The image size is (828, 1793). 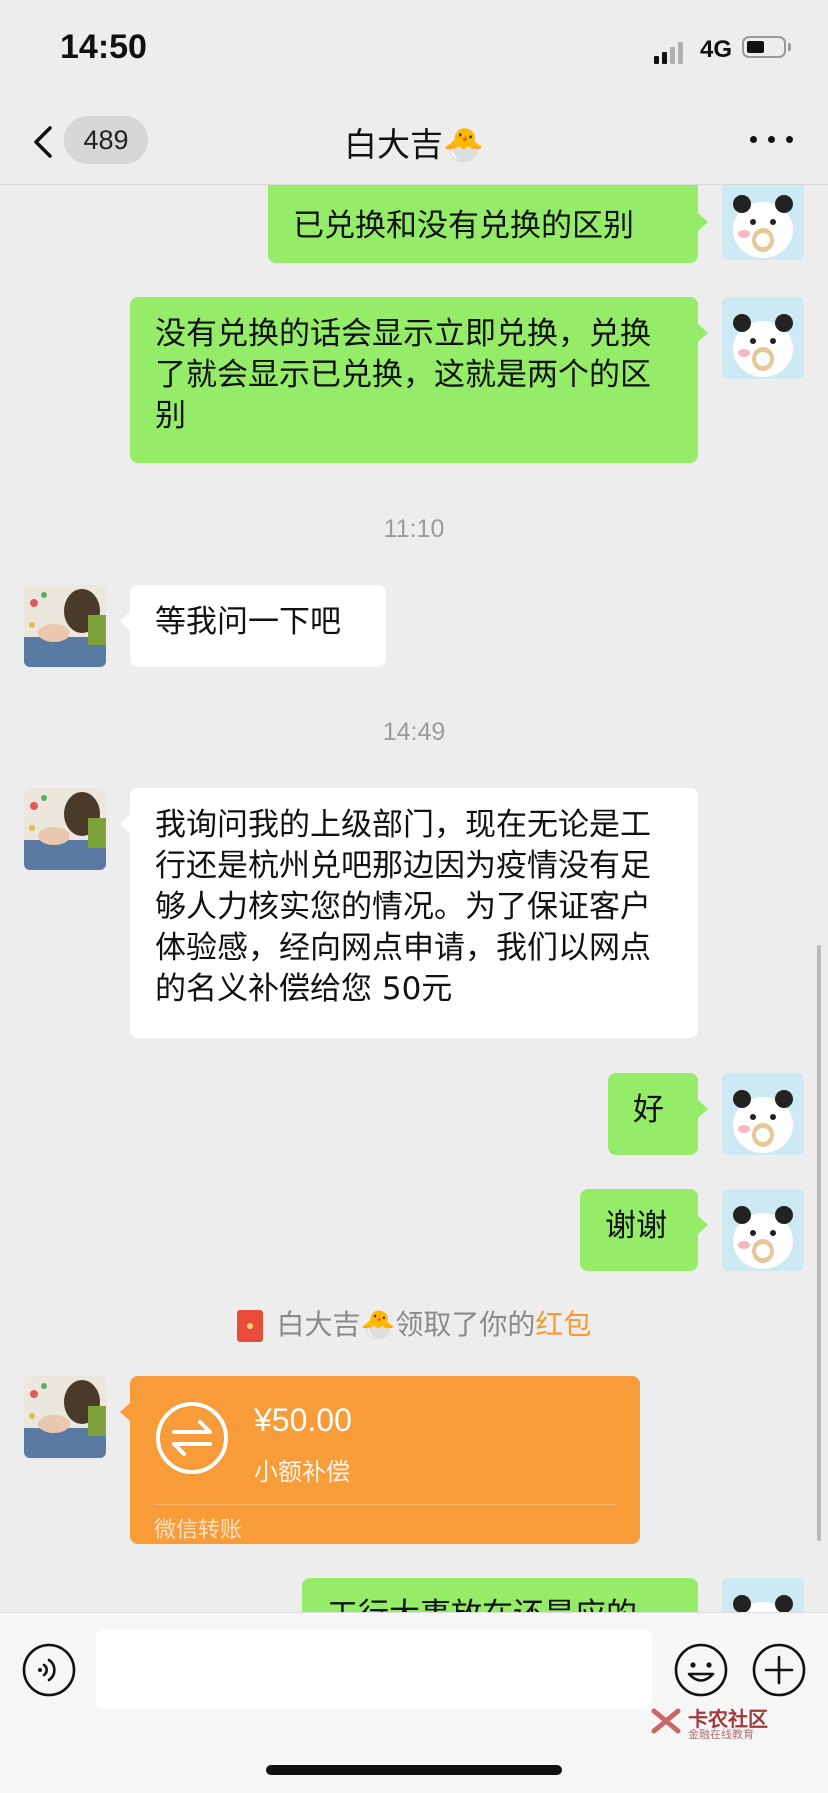 What do you see at coordinates (414, 380) in the screenshot?
I see `message-bubble: 没有兑换的话会显示立即兑换，兑换了就会显示已兑换，这就是两个的区别` at bounding box center [414, 380].